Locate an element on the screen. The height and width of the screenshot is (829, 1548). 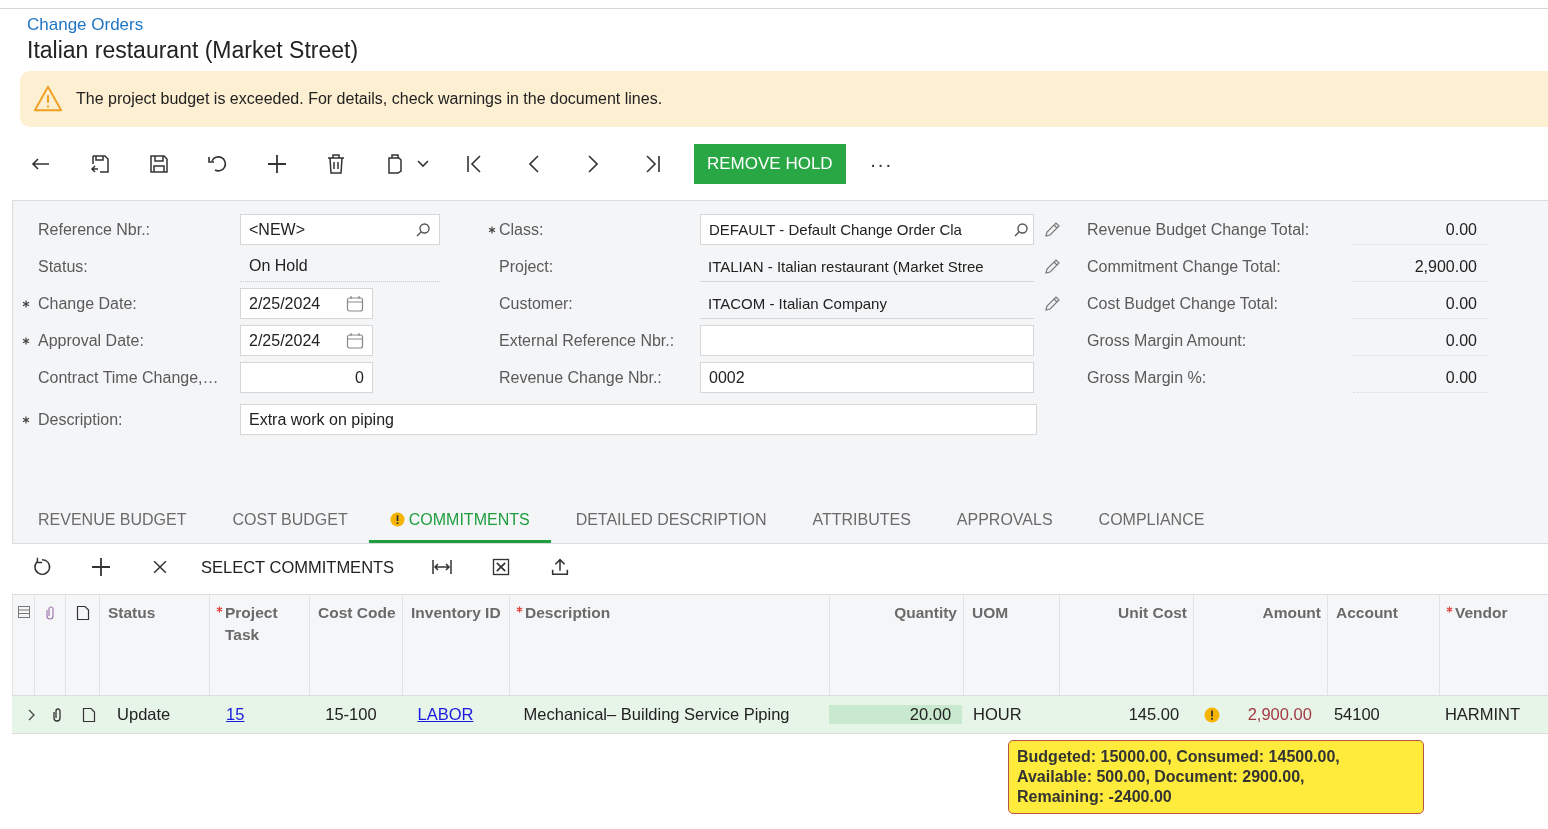
column-header: Quantity is located at coordinates (924, 613).